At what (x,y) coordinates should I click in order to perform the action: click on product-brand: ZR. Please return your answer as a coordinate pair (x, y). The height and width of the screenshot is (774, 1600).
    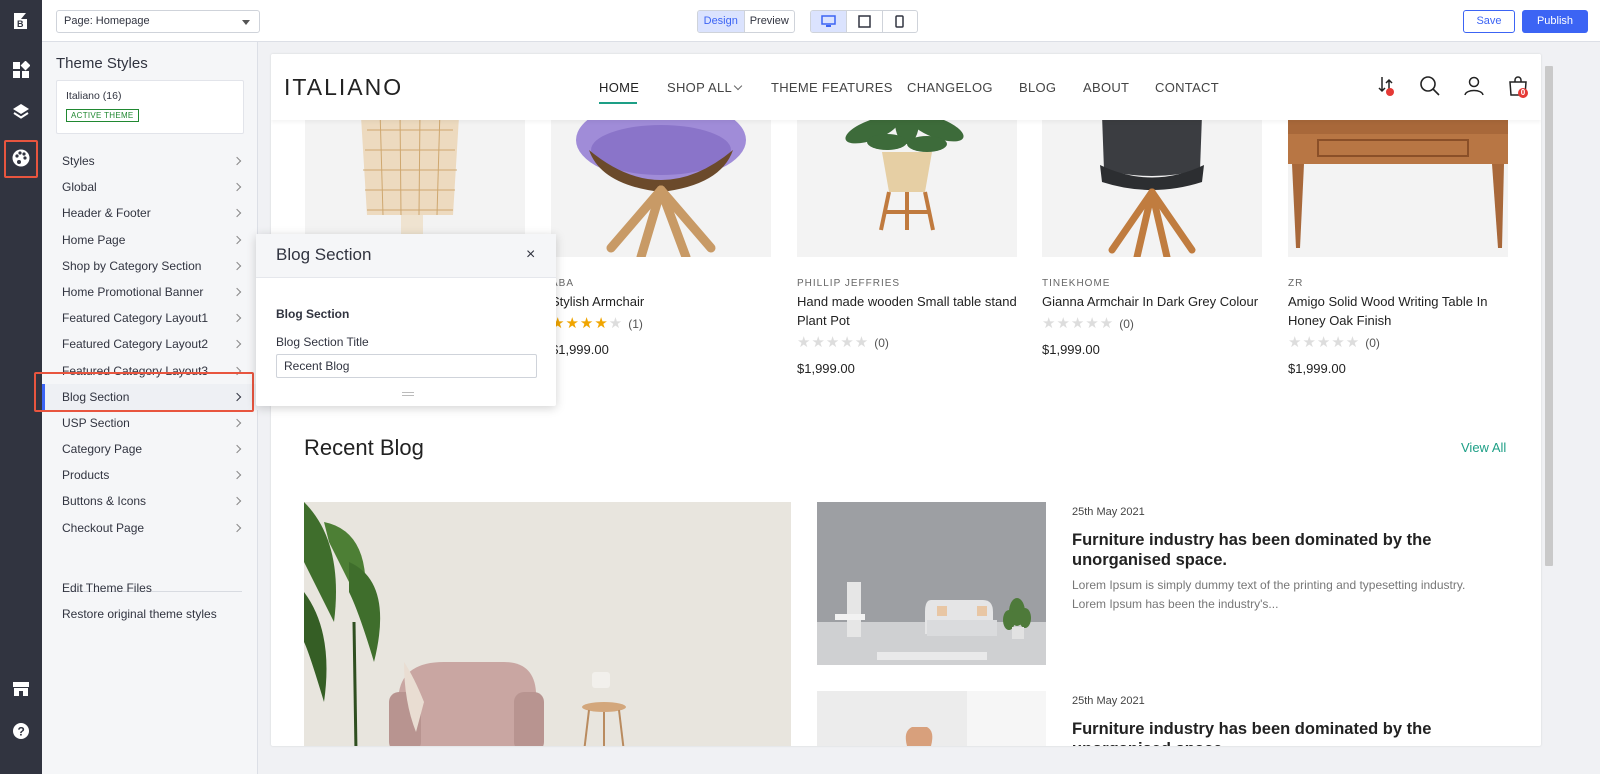
    Looking at the image, I should click on (1296, 283).